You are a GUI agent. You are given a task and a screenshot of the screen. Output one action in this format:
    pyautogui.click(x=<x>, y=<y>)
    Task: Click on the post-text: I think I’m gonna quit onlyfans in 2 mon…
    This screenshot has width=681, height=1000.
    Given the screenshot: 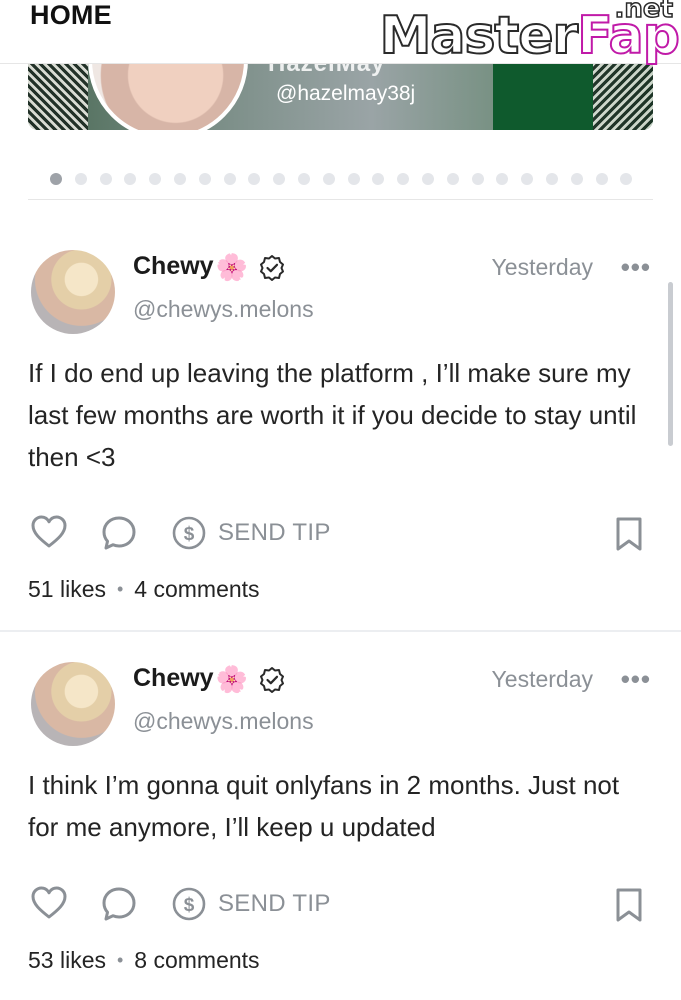 What is the action you would take?
    pyautogui.click(x=324, y=806)
    